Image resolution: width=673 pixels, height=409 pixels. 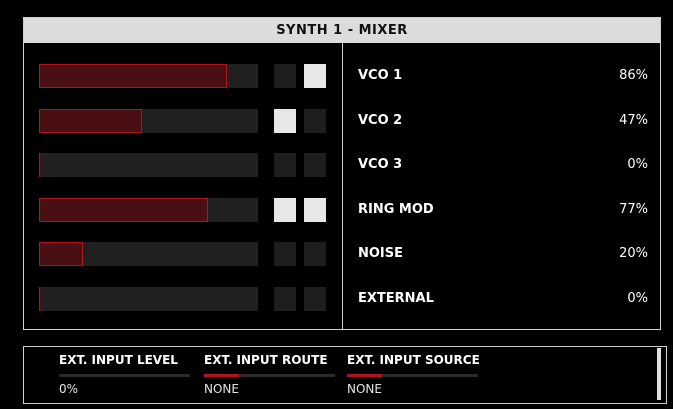 I want to click on channel-value: 77%, so click(x=633, y=209).